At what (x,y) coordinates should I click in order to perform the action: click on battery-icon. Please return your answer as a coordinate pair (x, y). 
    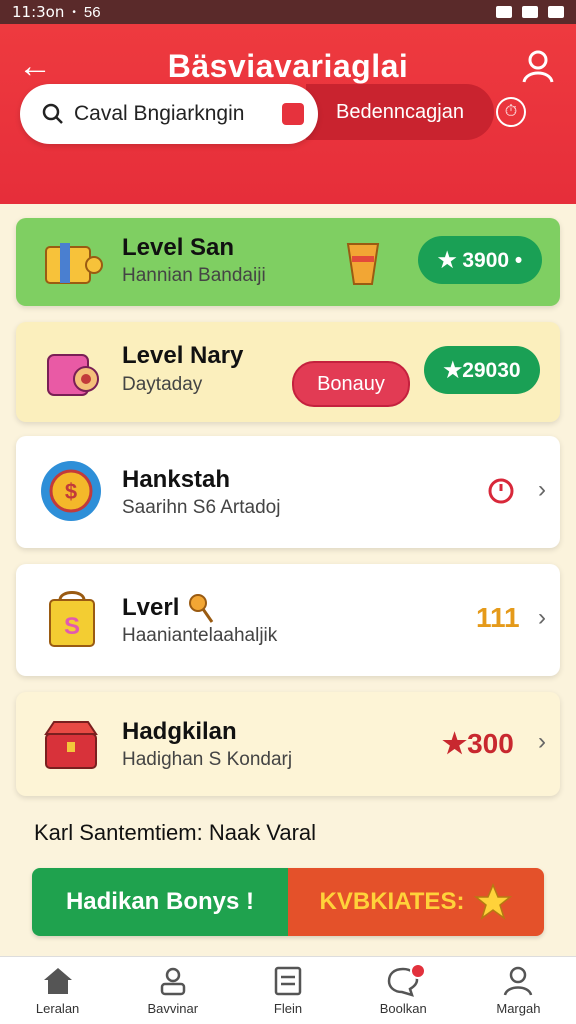
    Looking at the image, I should click on (556, 12).